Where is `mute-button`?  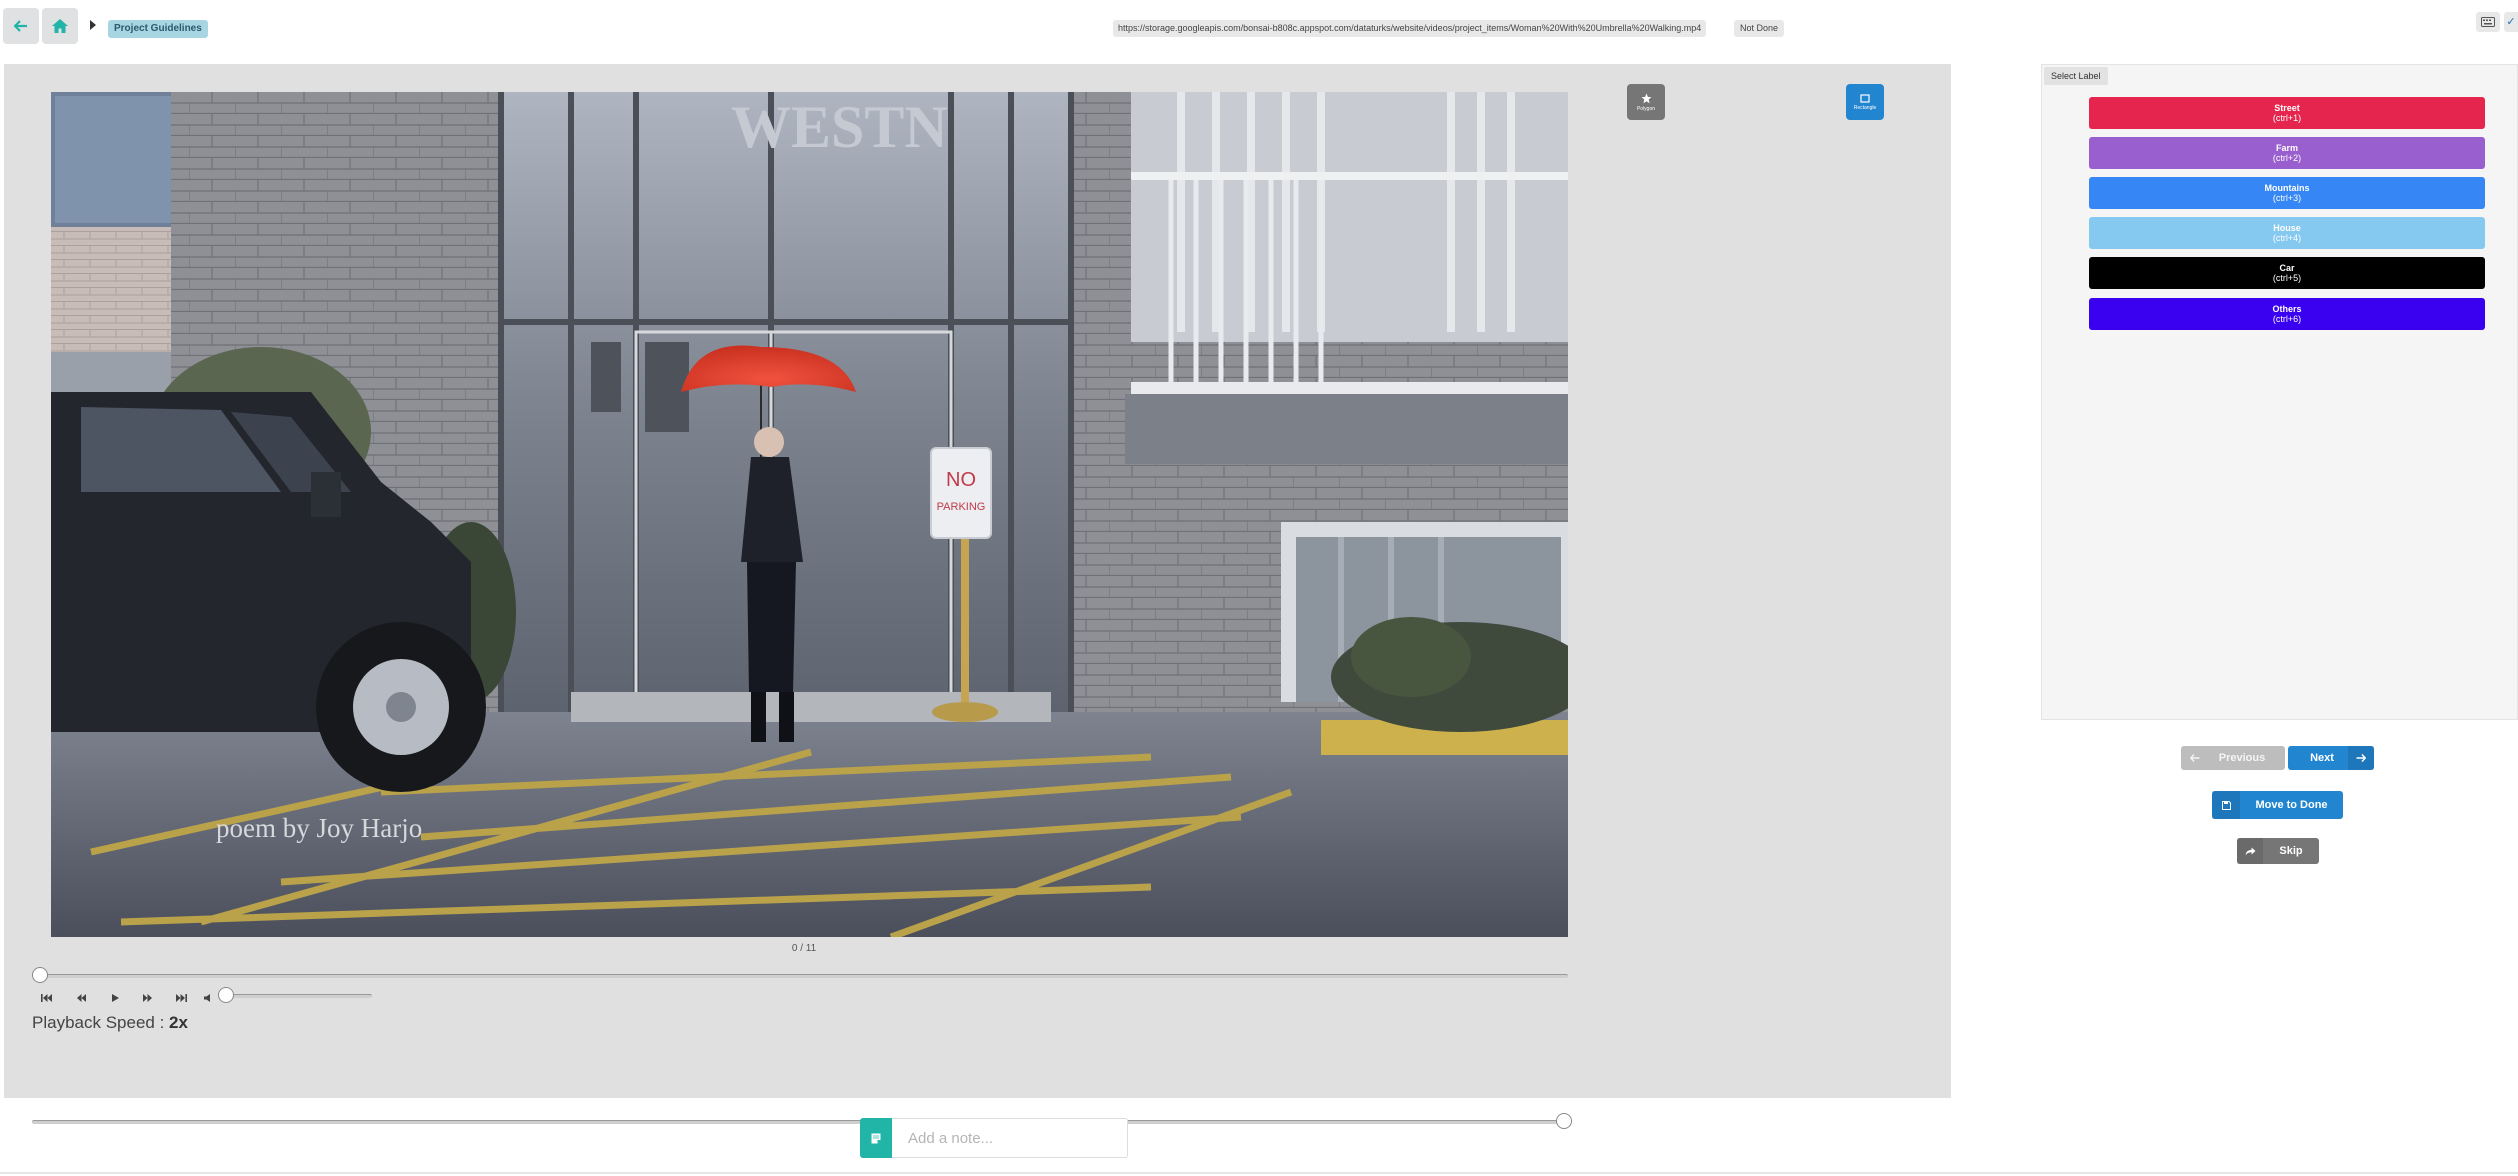
mute-button is located at coordinates (208, 998).